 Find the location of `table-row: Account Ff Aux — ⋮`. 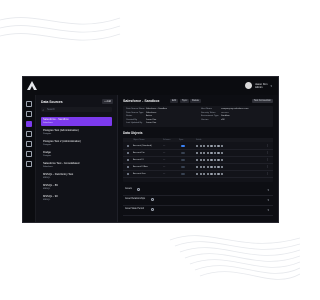

table-row: Account Ff Aux — ⋮ is located at coordinates (198, 167).